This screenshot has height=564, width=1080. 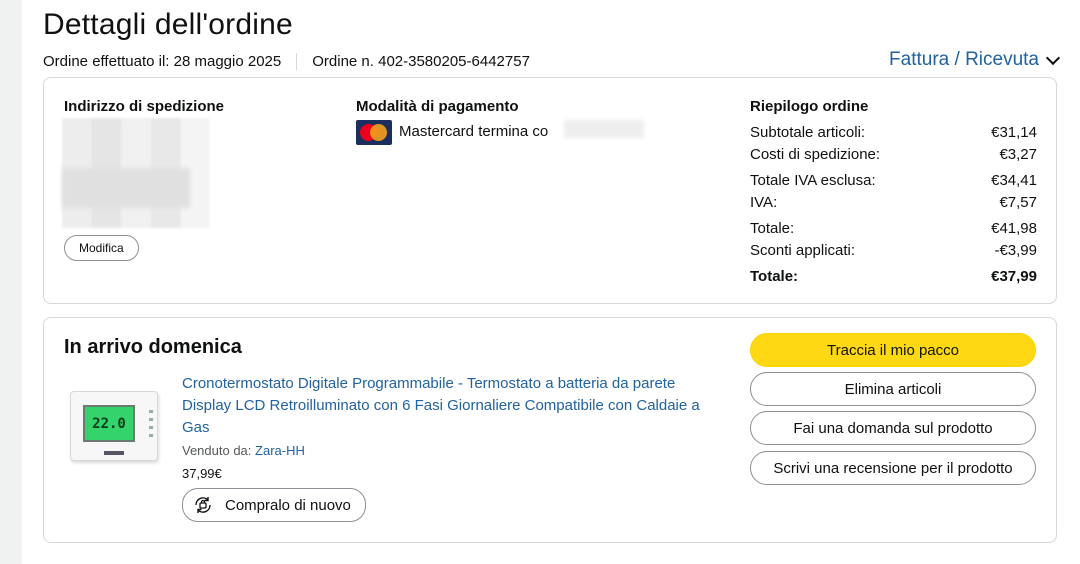 What do you see at coordinates (217, 450) in the screenshot?
I see `sold-by-label: Venduto da:` at bounding box center [217, 450].